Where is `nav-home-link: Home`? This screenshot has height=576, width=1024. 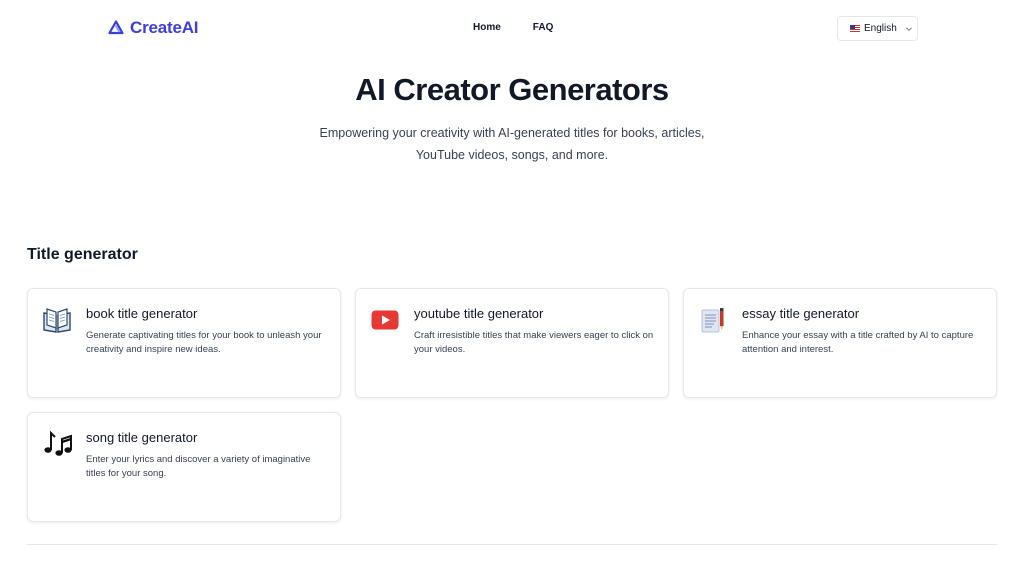 nav-home-link: Home is located at coordinates (487, 27).